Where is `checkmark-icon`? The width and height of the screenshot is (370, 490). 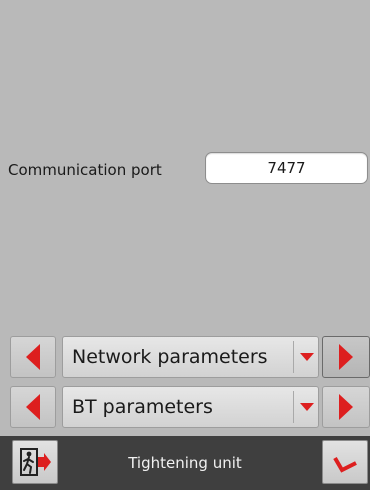
checkmark-icon is located at coordinates (345, 464).